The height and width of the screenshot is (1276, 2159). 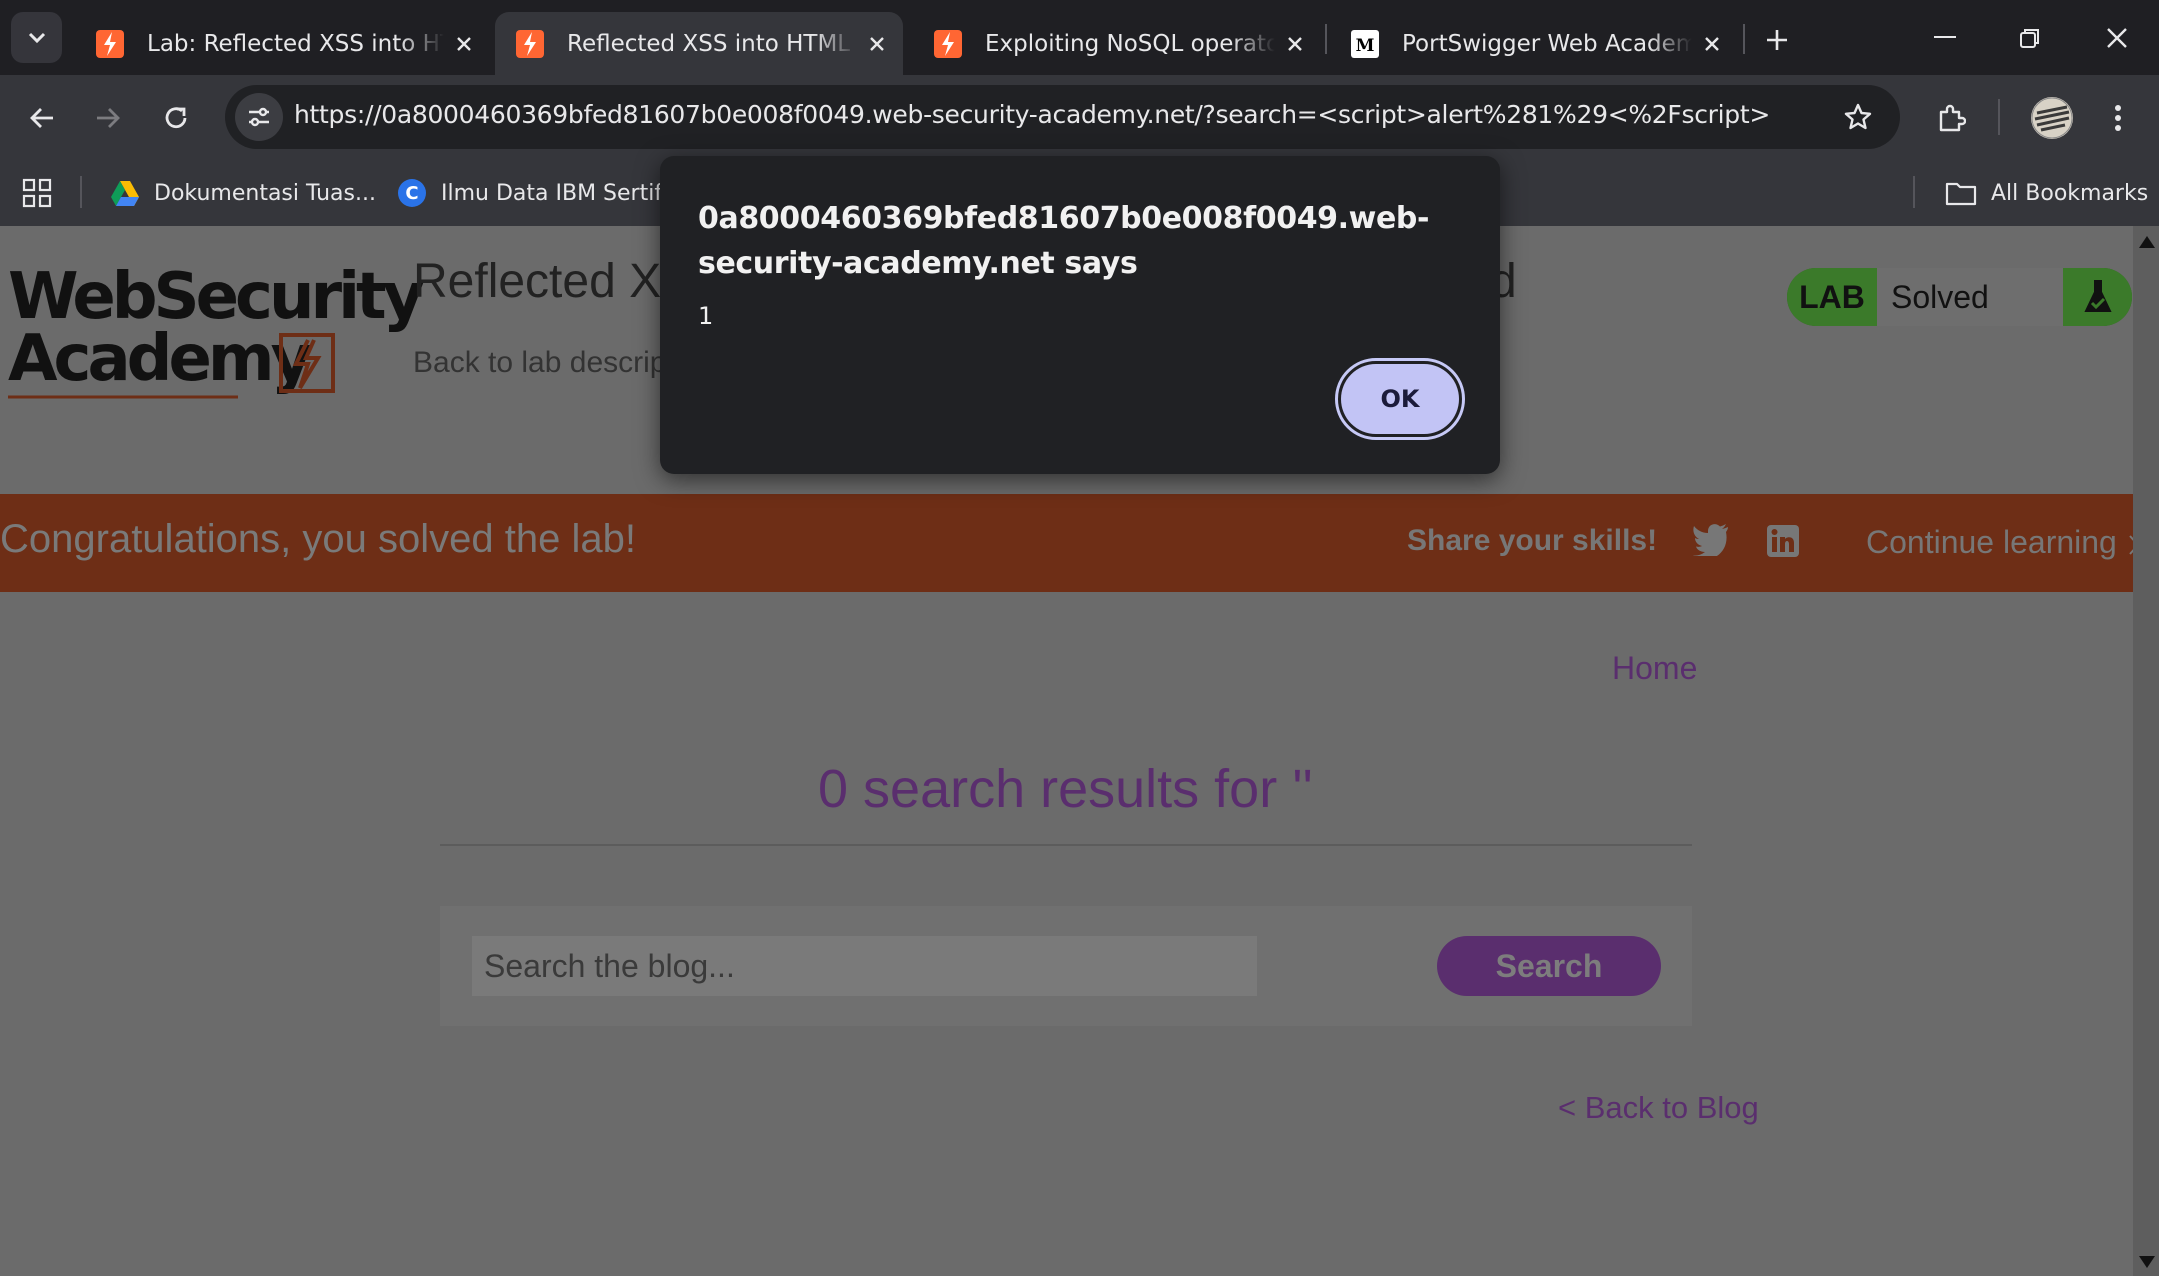 I want to click on page-scrollbar, so click(x=2146, y=751).